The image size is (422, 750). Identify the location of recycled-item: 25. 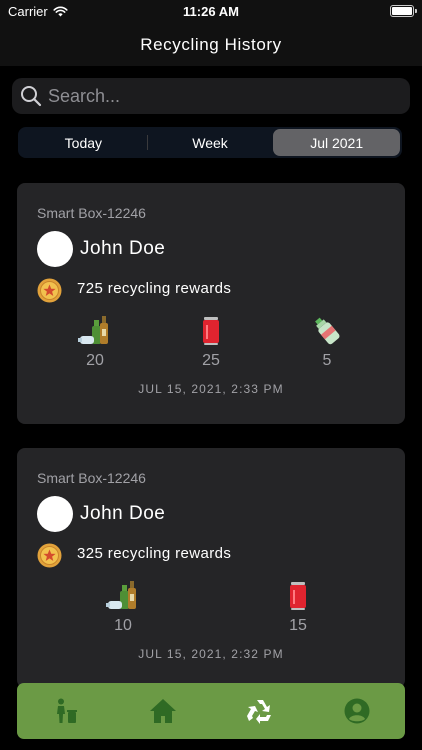
(211, 343).